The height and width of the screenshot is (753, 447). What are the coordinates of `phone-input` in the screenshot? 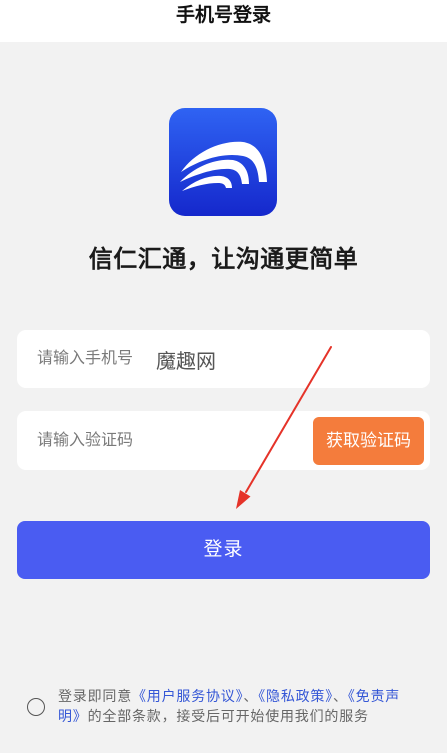 It's located at (227, 359).